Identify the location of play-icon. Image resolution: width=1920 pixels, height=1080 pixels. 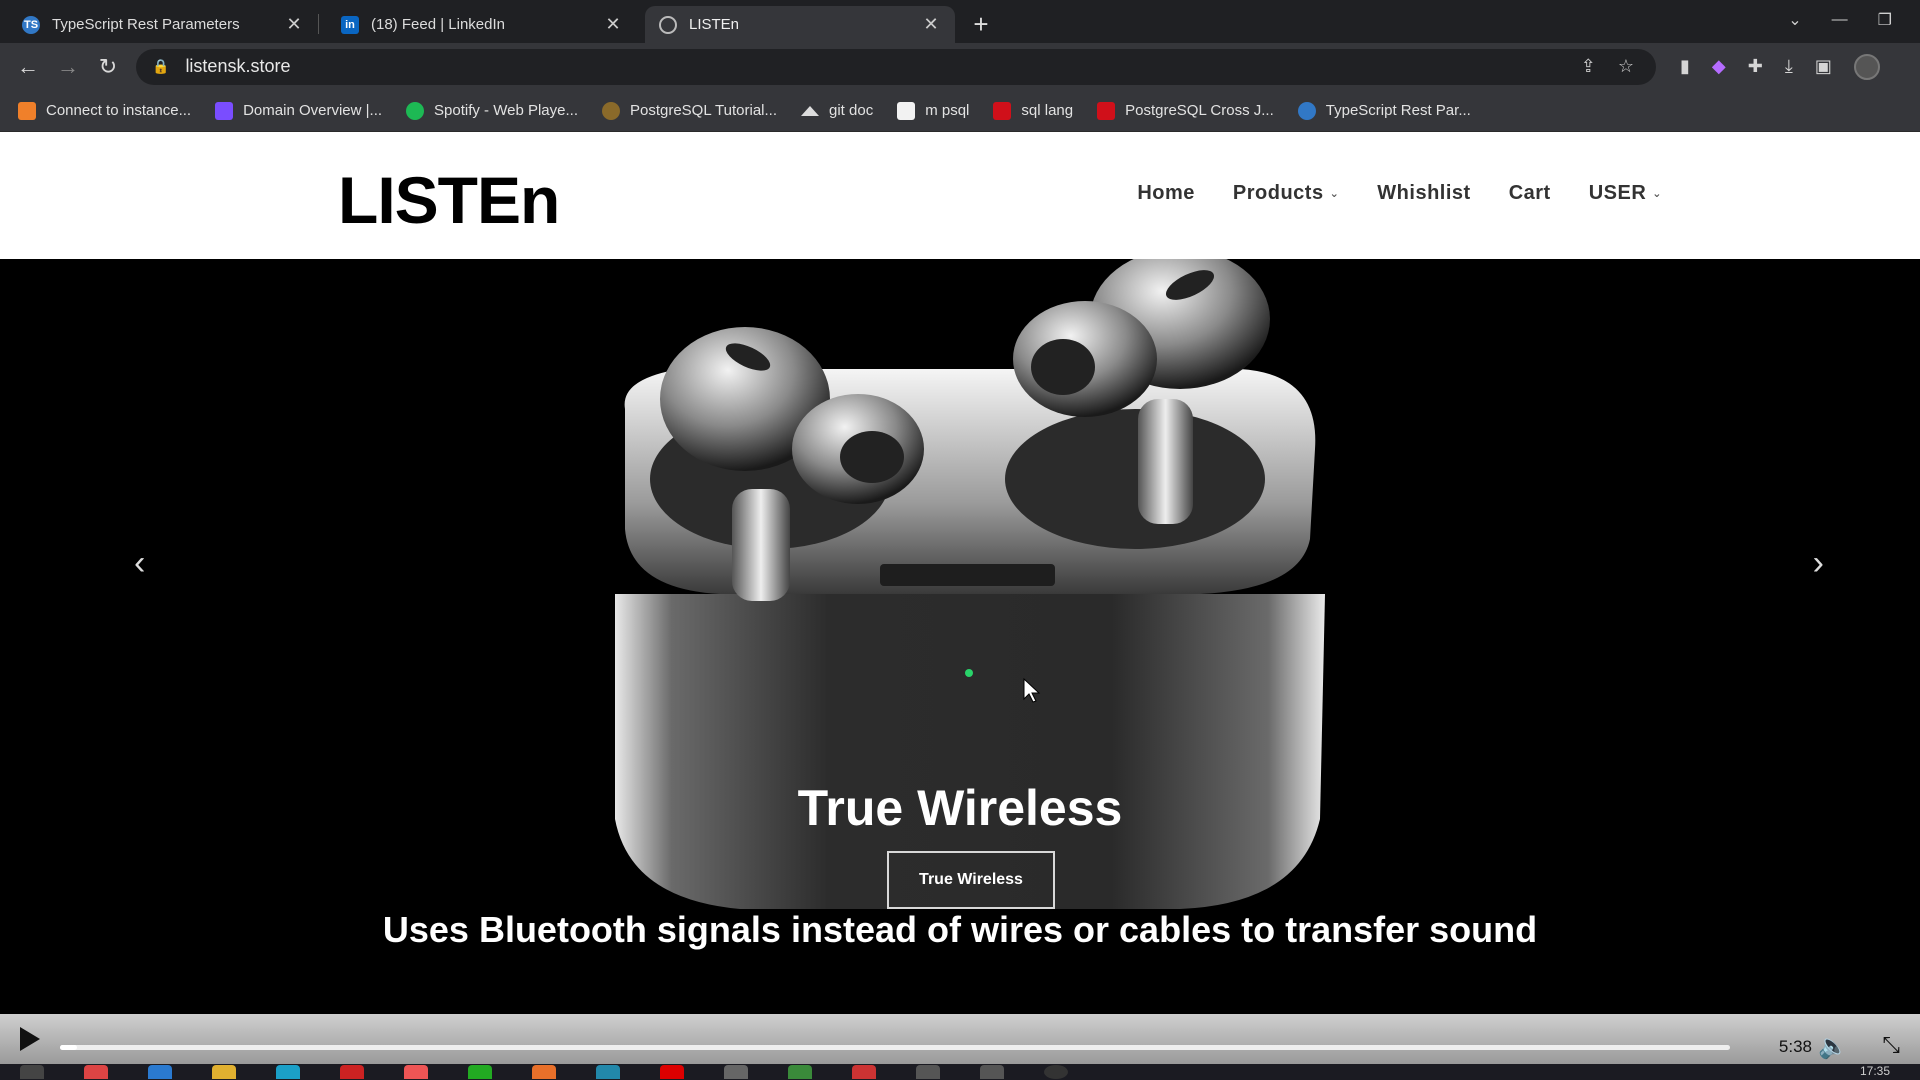
(30, 1039).